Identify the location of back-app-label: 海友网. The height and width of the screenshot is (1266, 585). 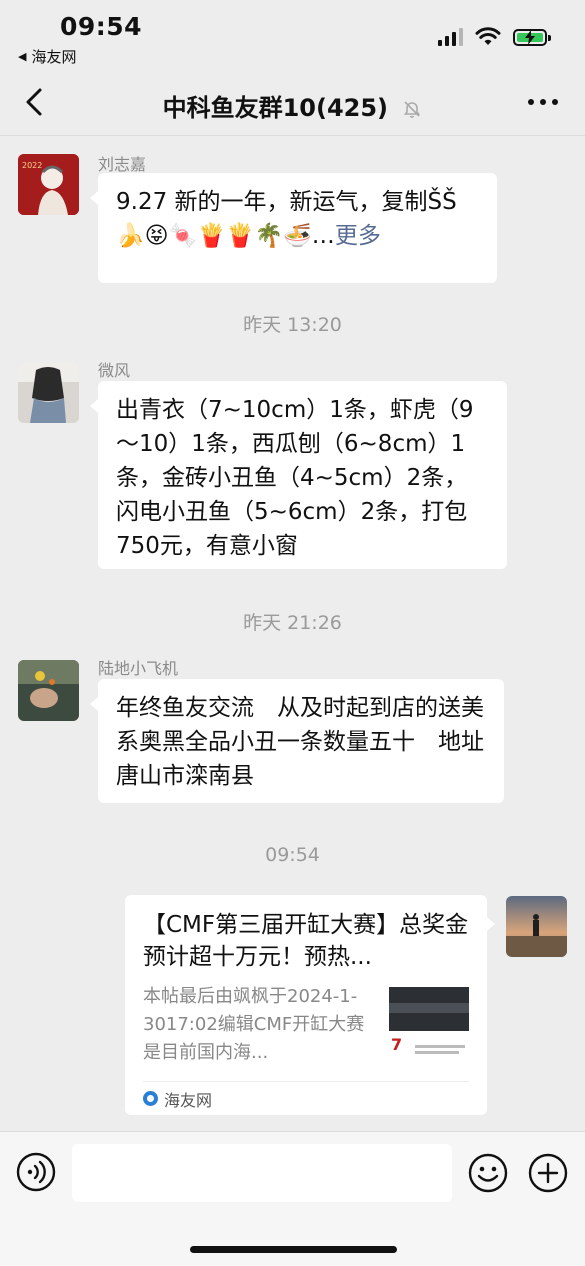
(54, 57).